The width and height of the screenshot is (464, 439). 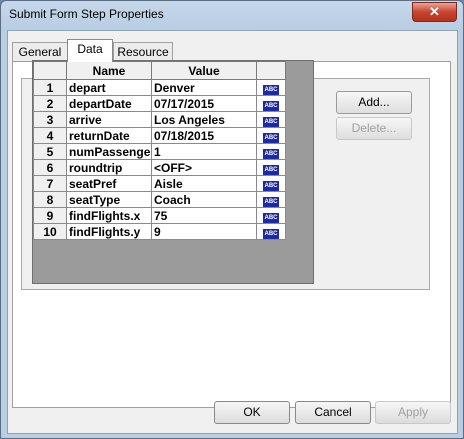 What do you see at coordinates (204, 183) in the screenshot?
I see `value-cell: Aisle` at bounding box center [204, 183].